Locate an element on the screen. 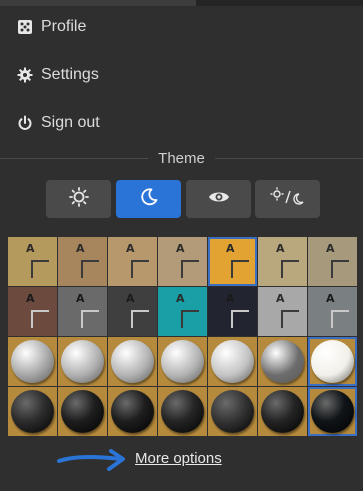  menu-item-label: Sign out is located at coordinates (70, 122).